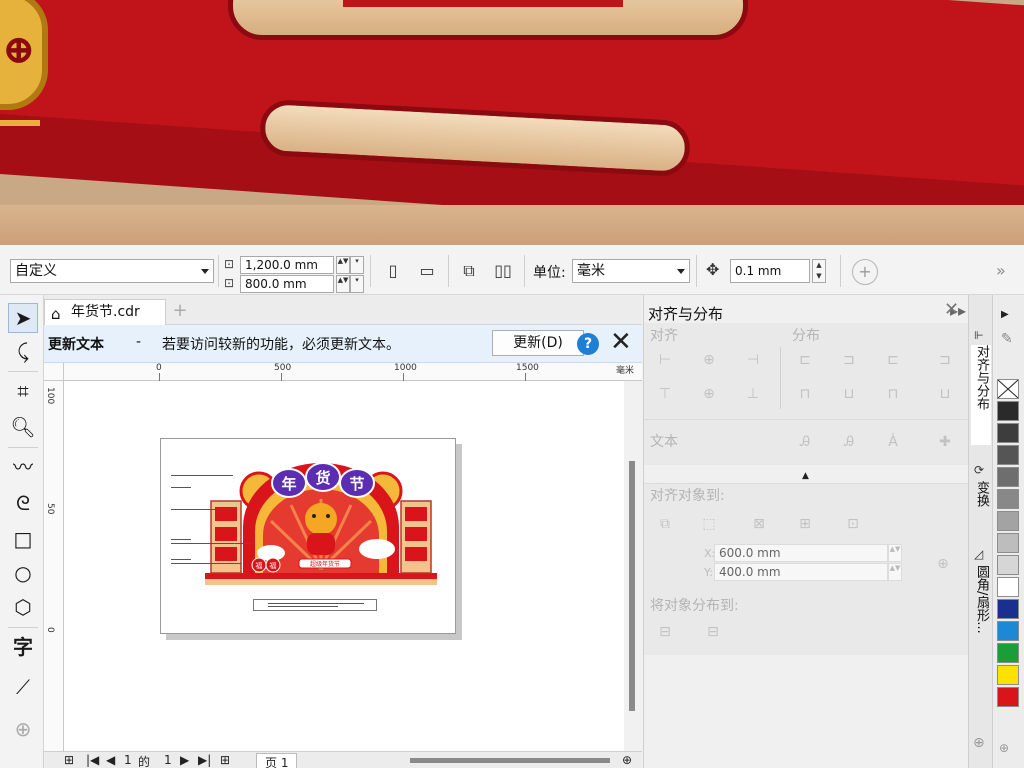  I want to click on page-width-spinner: ▲▼, so click(343, 265).